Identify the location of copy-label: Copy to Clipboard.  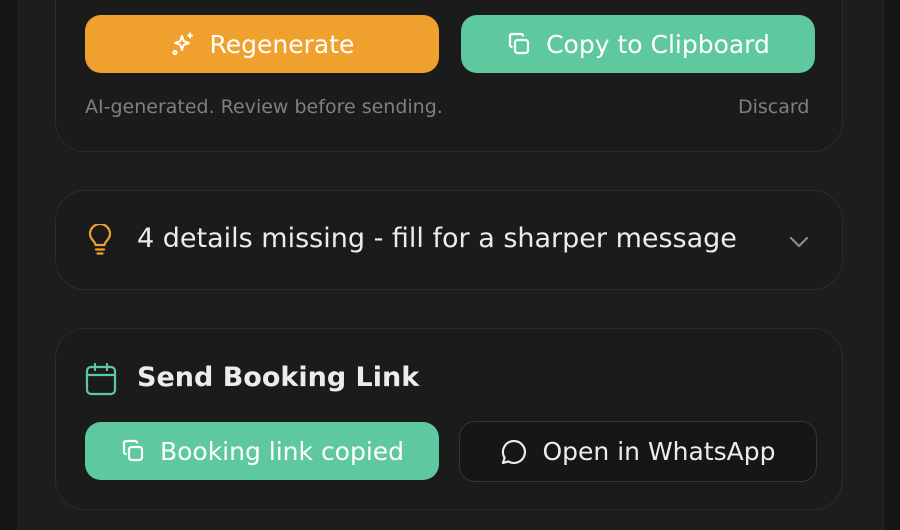
(658, 44).